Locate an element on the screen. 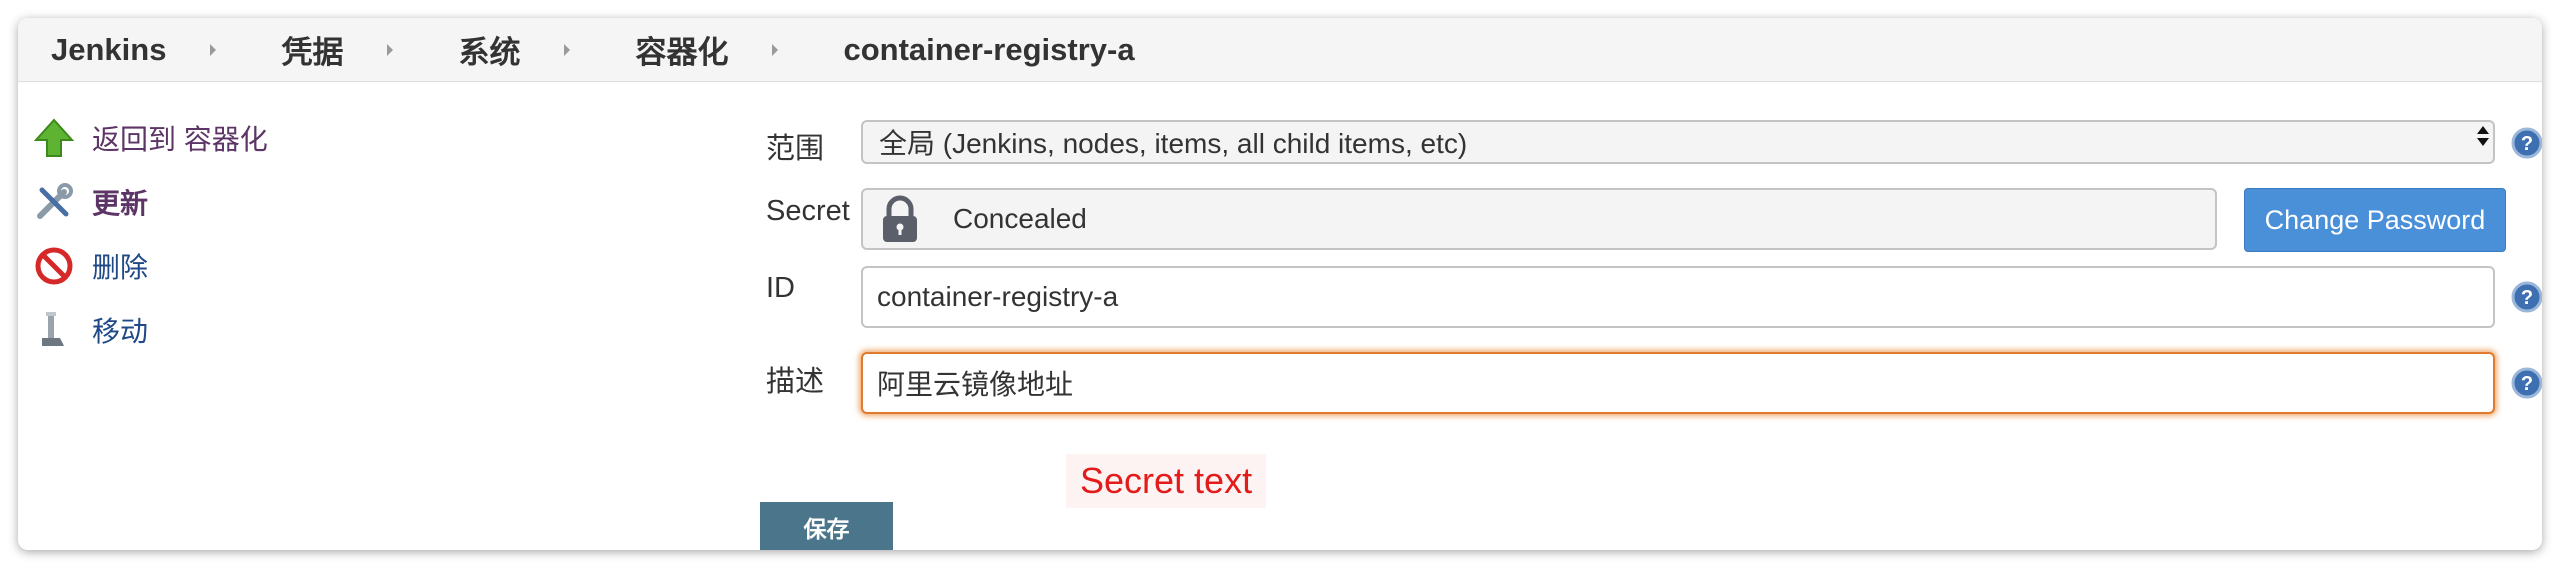 This screenshot has width=2560, height=568. id-label: ID is located at coordinates (780, 288).